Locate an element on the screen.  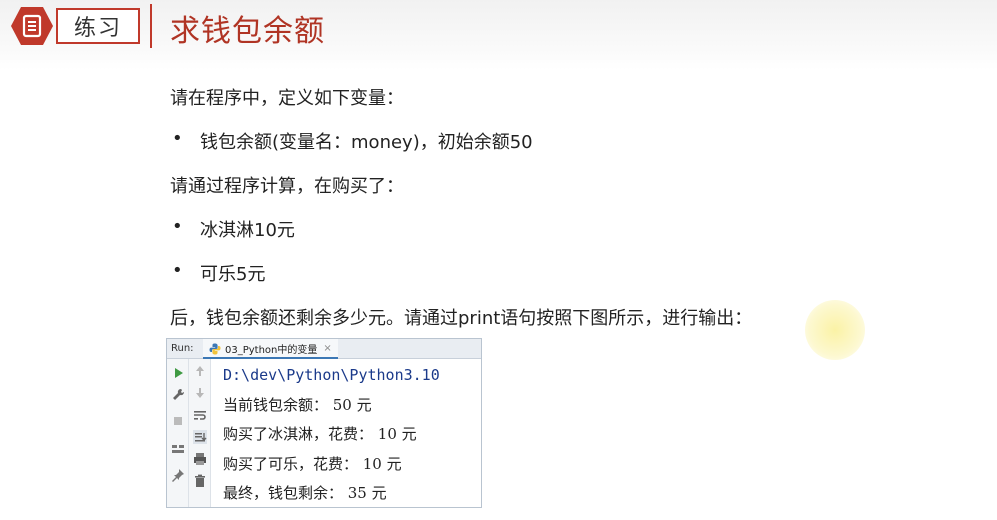
close-icon: × is located at coordinates (327, 348).